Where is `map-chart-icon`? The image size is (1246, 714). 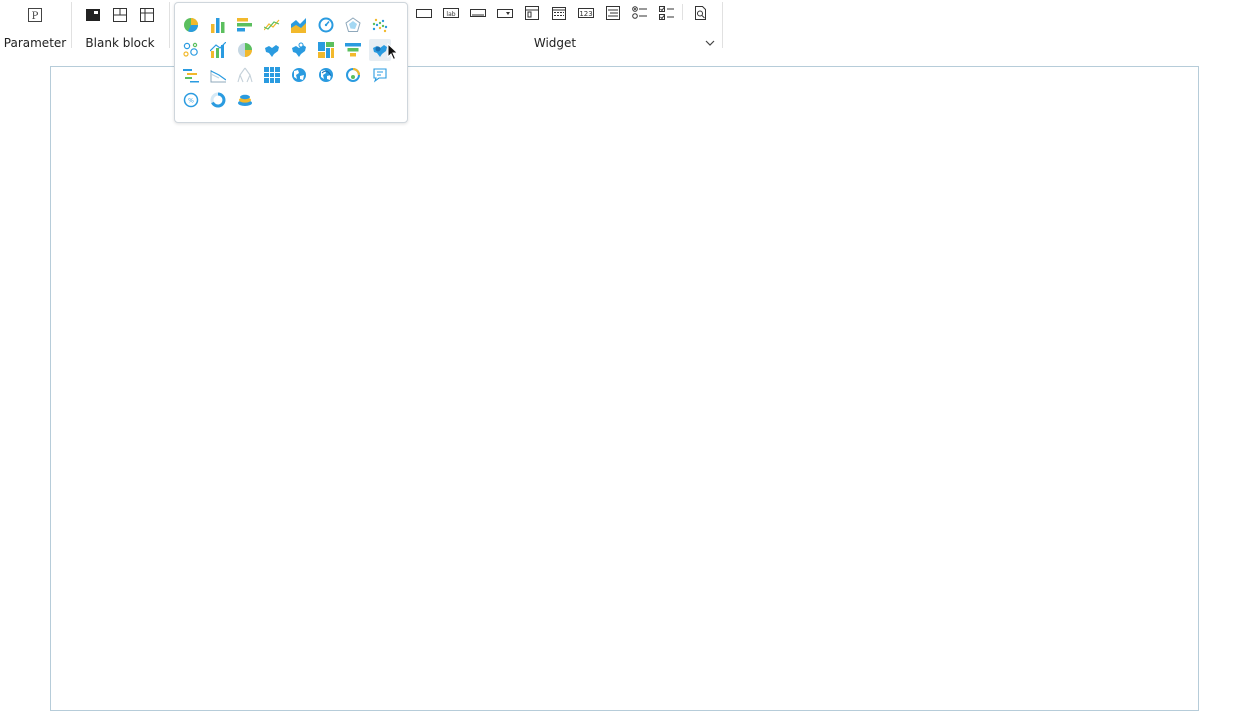 map-chart-icon is located at coordinates (272, 51).